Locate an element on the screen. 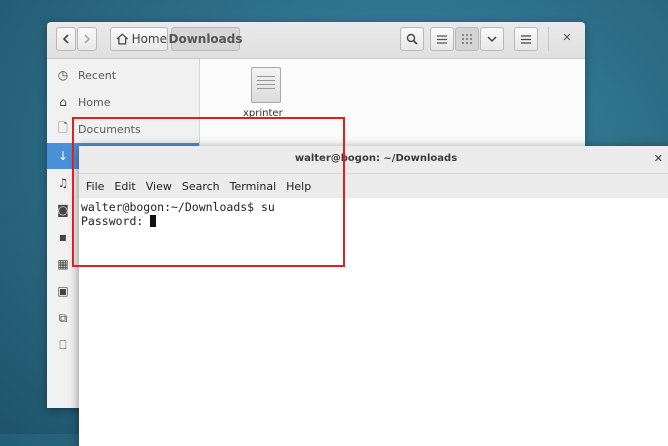 This screenshot has width=668, height=446. search-button is located at coordinates (412, 39).